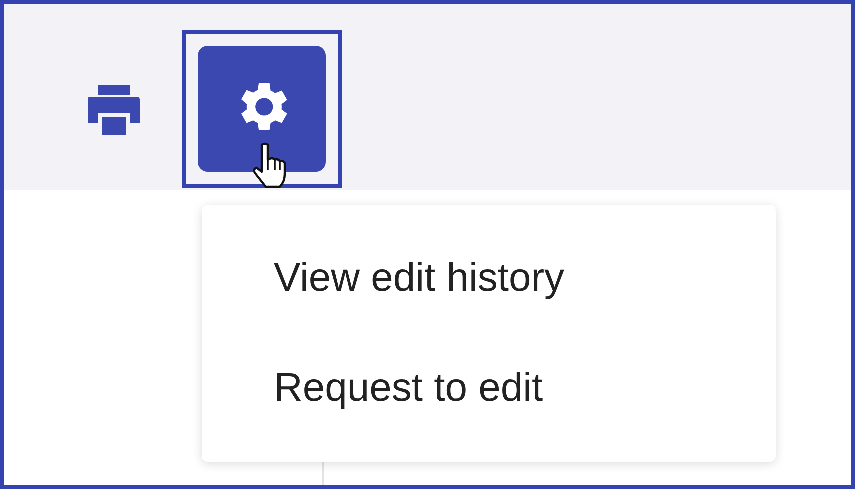  I want to click on print-button, so click(114, 110).